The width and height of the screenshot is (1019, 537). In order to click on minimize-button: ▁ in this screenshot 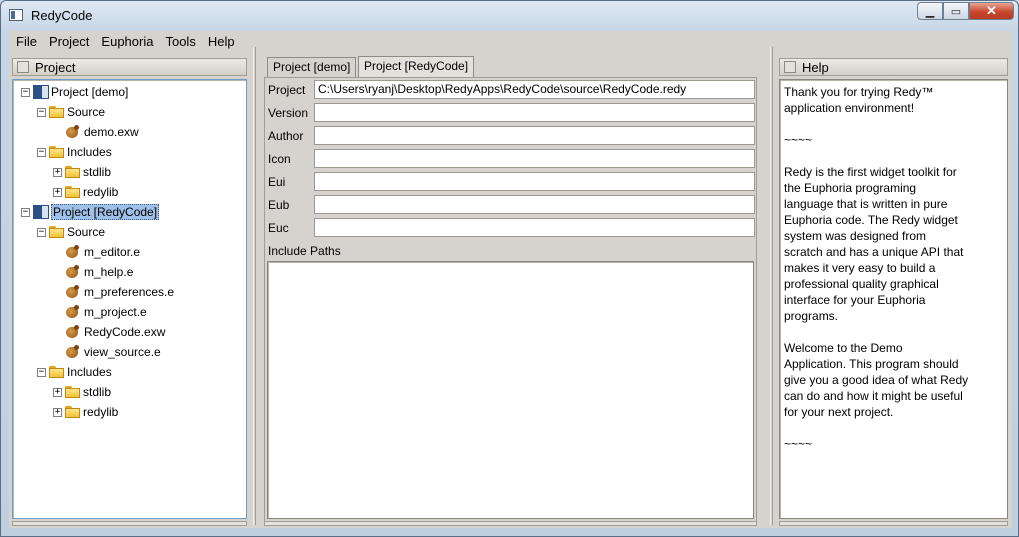, I will do `click(930, 11)`.